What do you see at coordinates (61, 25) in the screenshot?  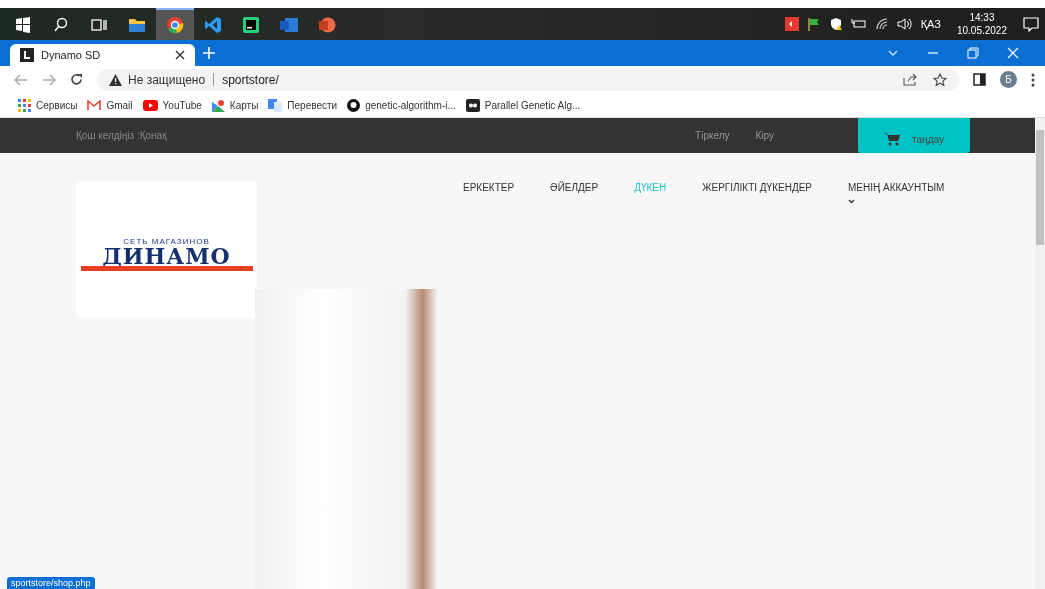 I see `search-icon` at bounding box center [61, 25].